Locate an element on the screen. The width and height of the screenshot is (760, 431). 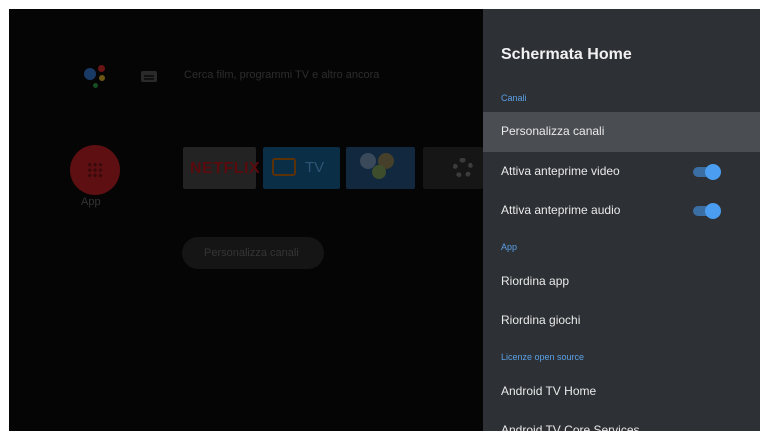
audio-previews-toggle is located at coordinates (707, 211).